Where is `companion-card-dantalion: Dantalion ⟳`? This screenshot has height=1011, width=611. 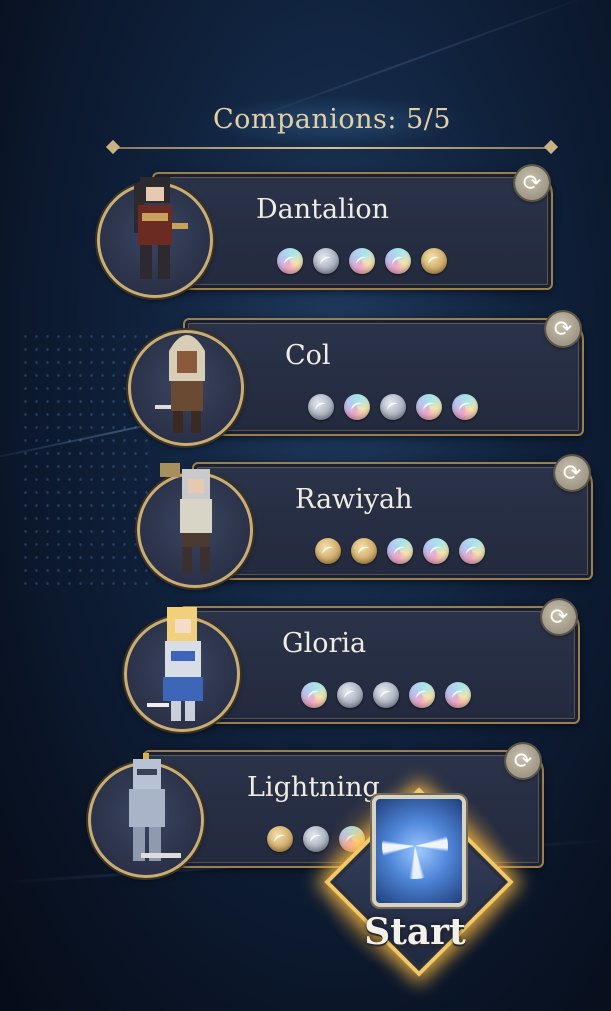
companion-card-dantalion: Dantalion ⟳ is located at coordinates (325, 232).